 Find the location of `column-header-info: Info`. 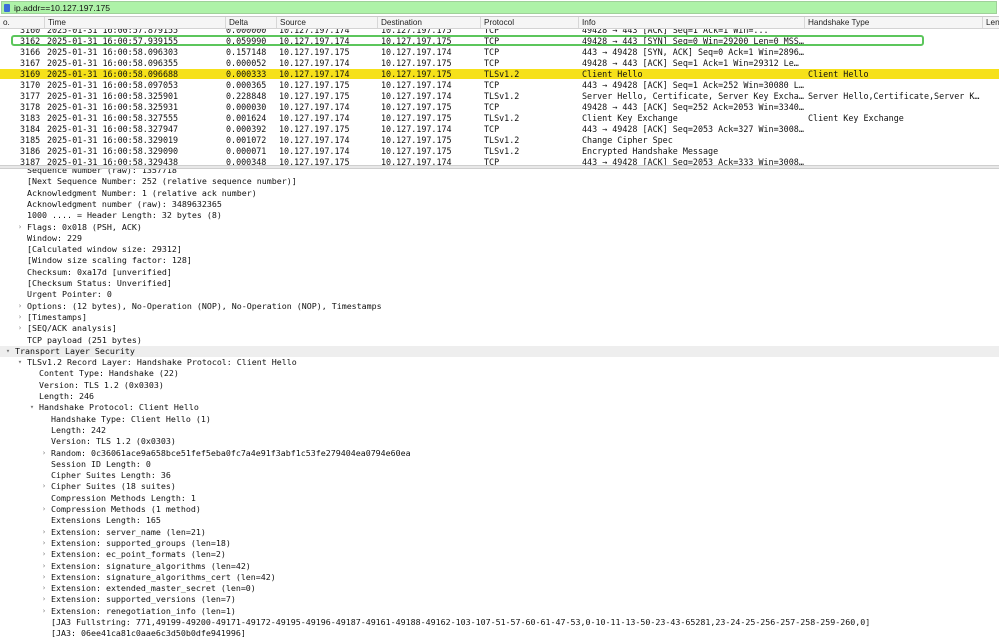

column-header-info: Info is located at coordinates (691, 22).